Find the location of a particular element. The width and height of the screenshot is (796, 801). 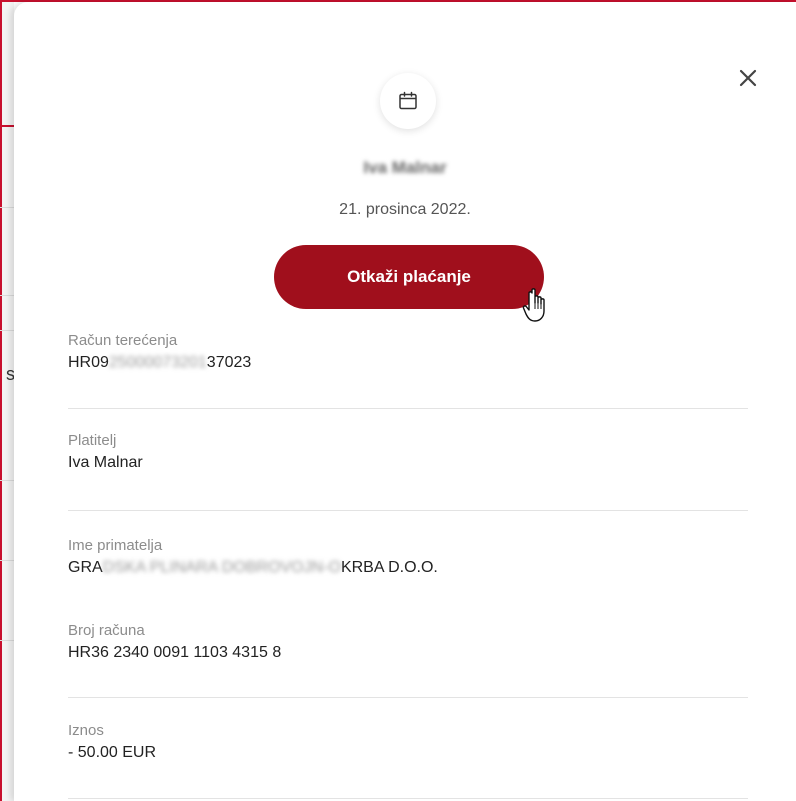

payment-date: 21. prosinca 2022. is located at coordinates (405, 209).